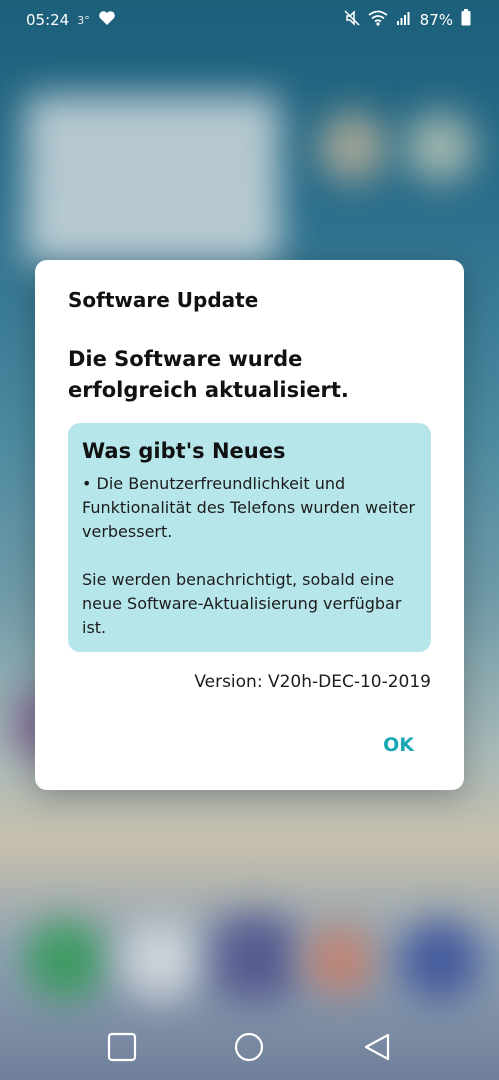 Image resolution: width=499 pixels, height=1080 pixels. I want to click on signal-icon, so click(404, 20).